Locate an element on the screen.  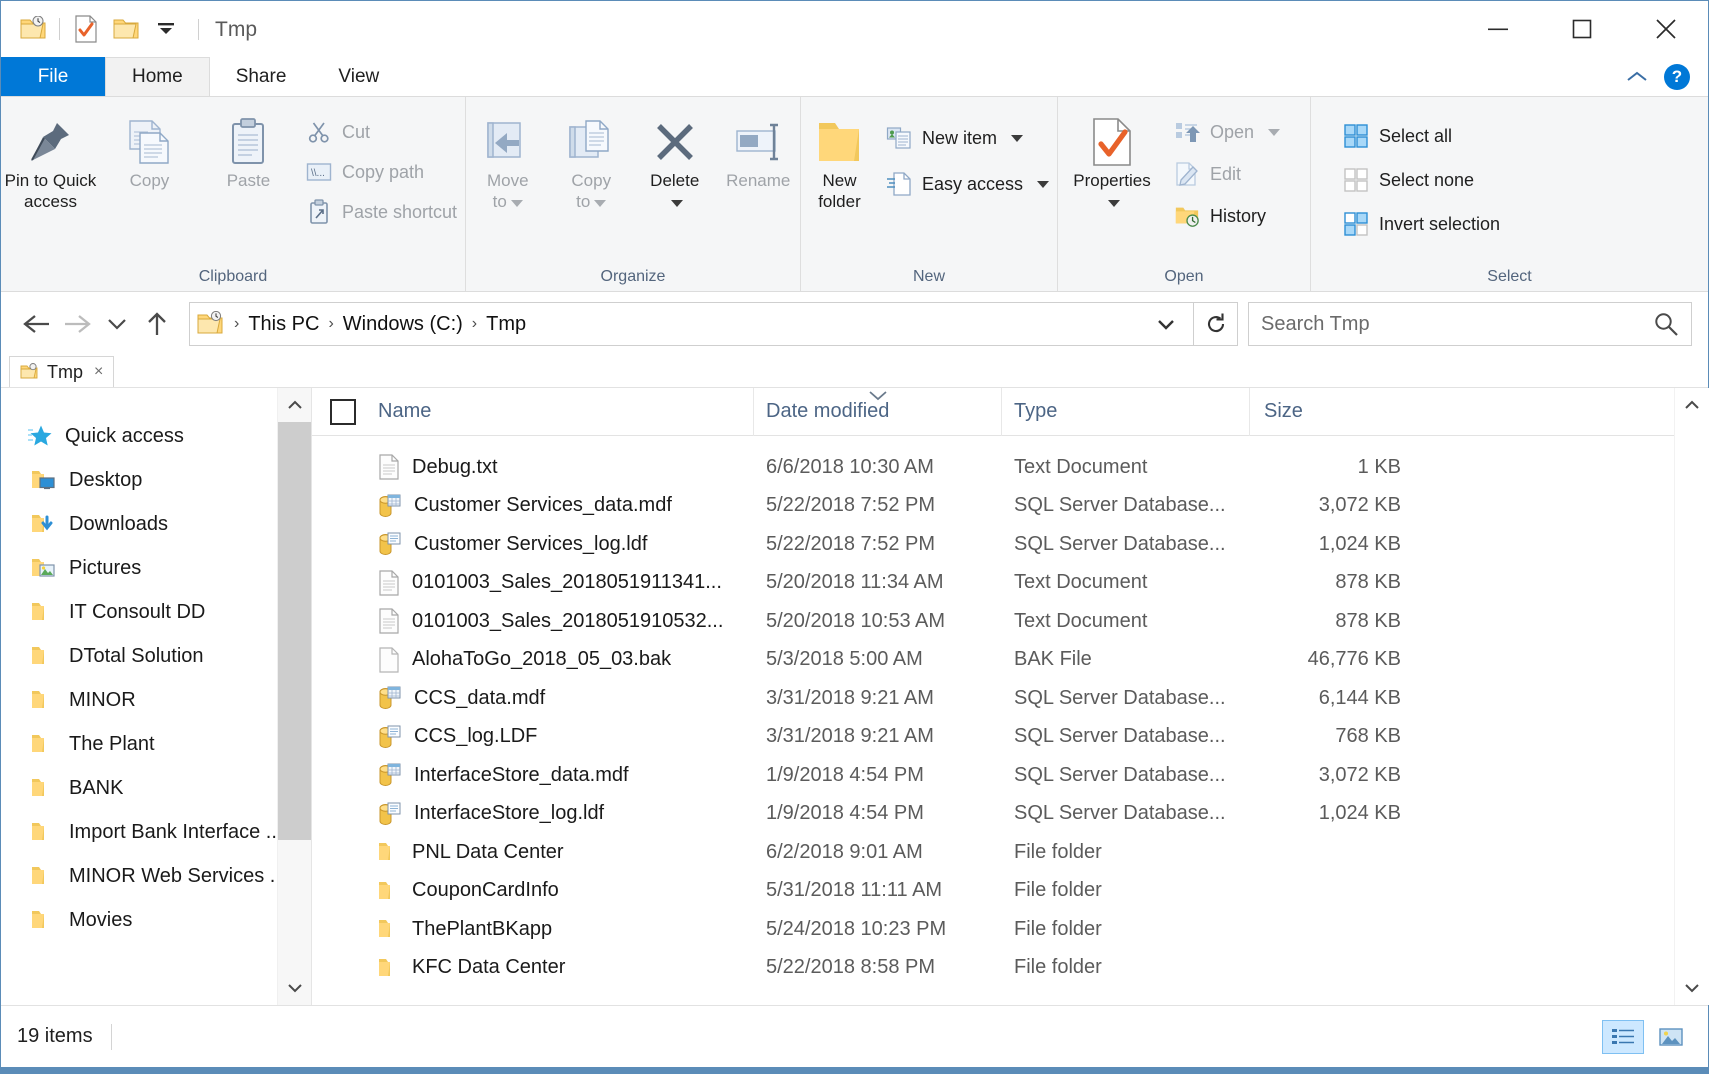
move-to-button: Move to is located at coordinates (508, 158).